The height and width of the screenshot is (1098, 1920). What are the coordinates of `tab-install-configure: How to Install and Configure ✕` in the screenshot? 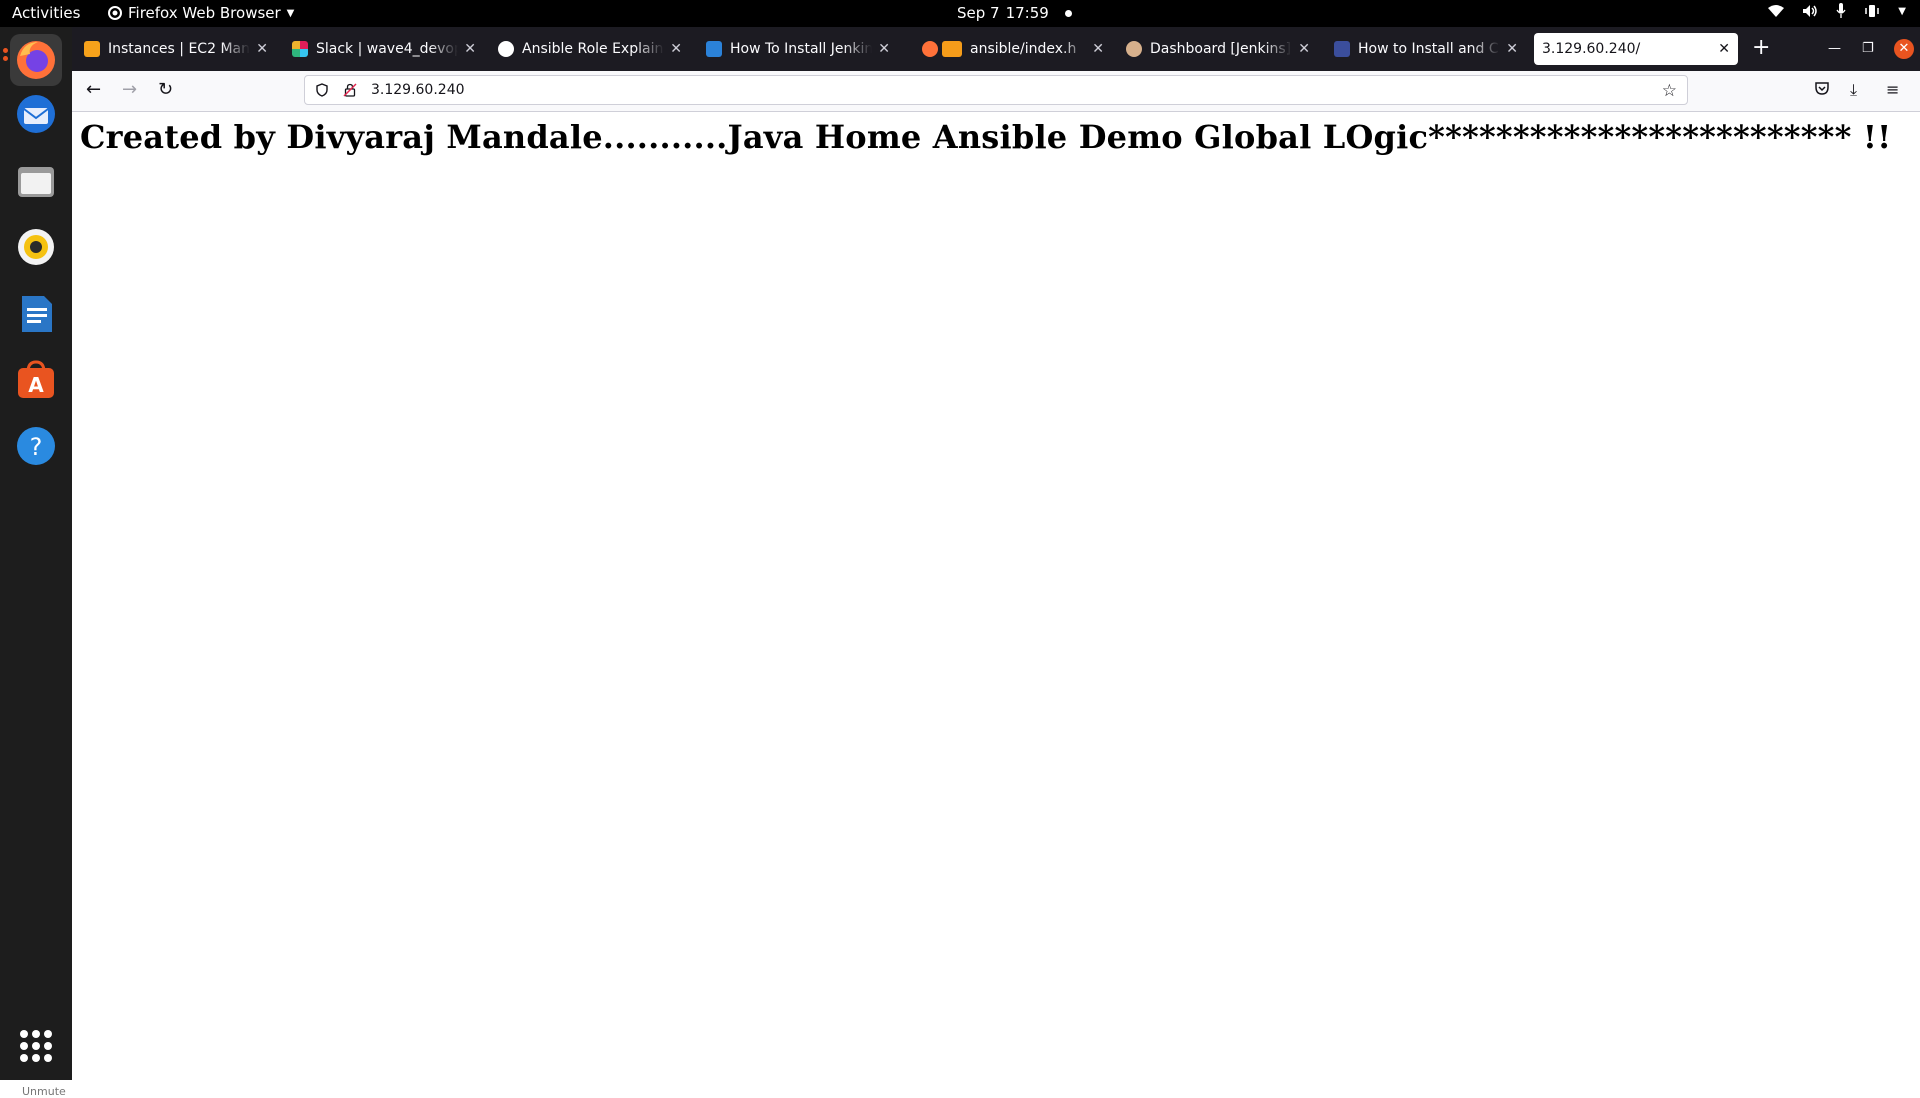 It's located at (1426, 49).